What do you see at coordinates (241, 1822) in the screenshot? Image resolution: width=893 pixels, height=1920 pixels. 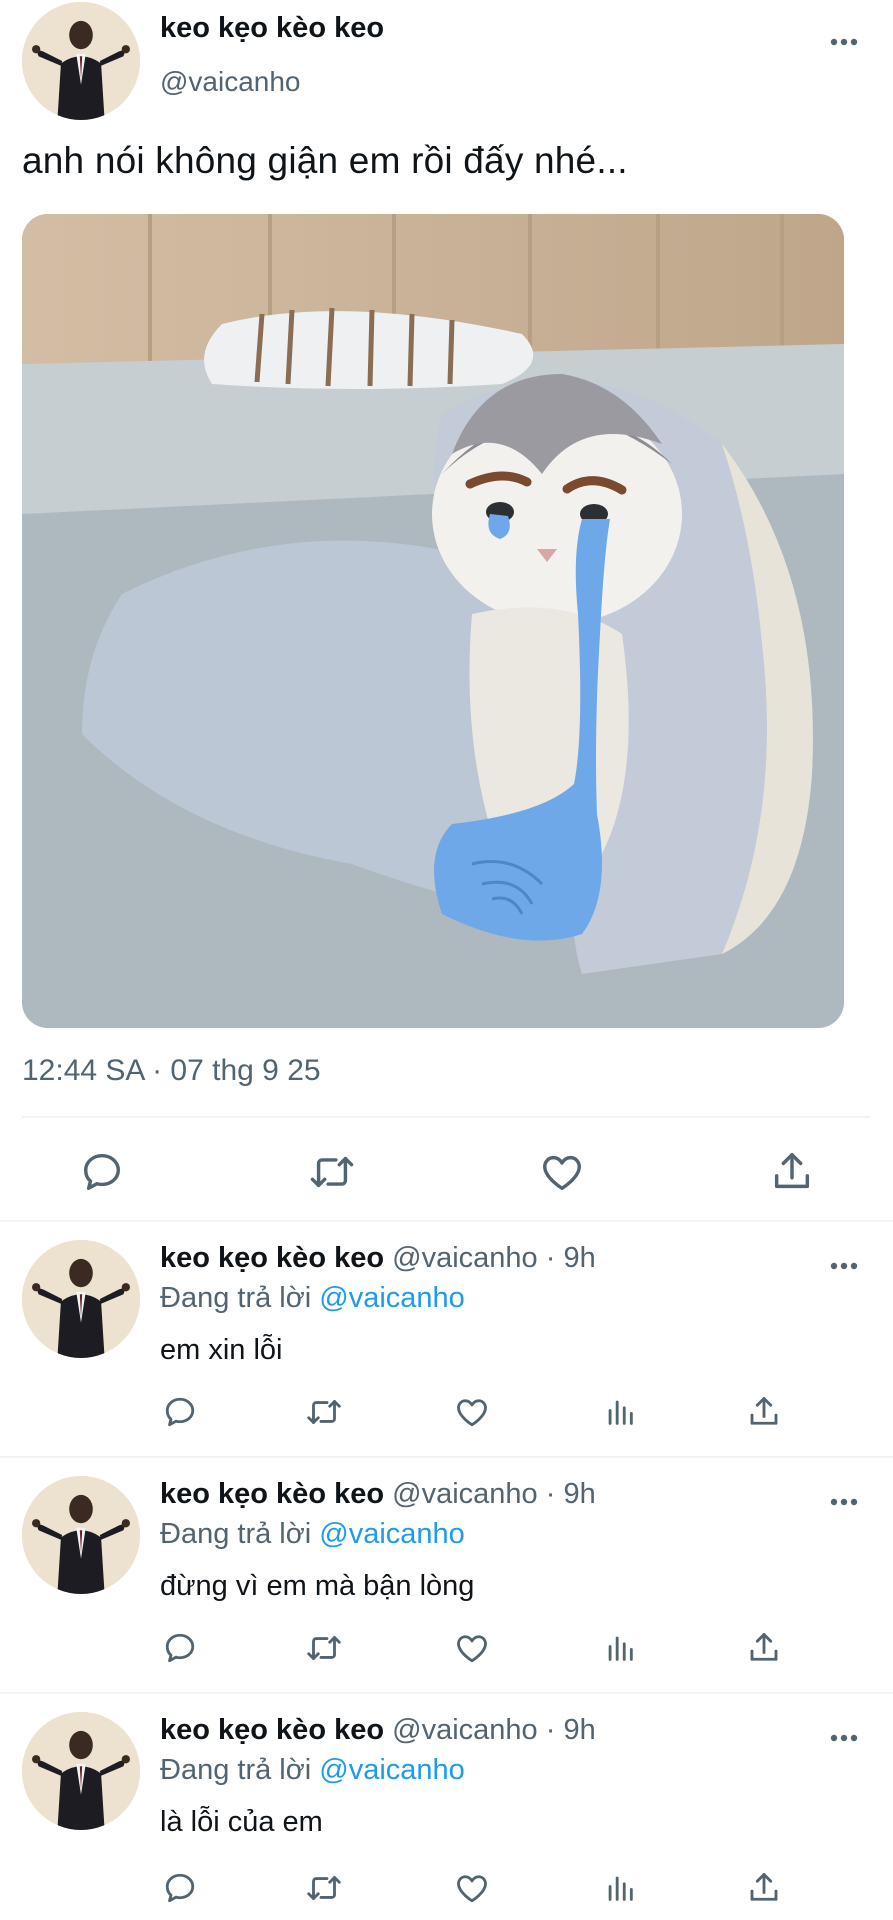 I see `reply-text: là lỗi của em` at bounding box center [241, 1822].